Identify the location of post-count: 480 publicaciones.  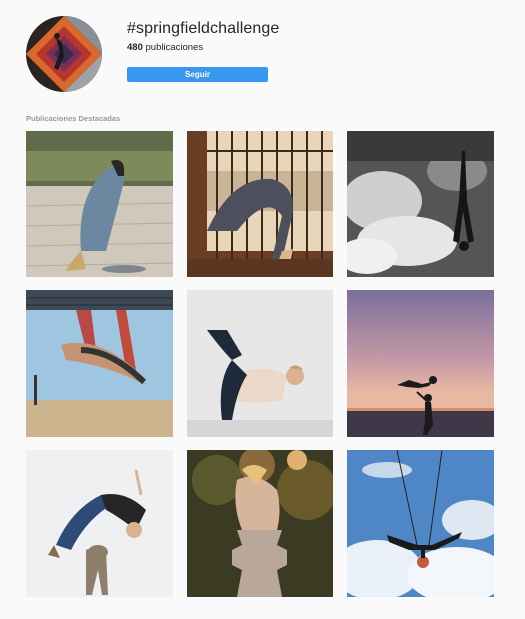
(165, 47).